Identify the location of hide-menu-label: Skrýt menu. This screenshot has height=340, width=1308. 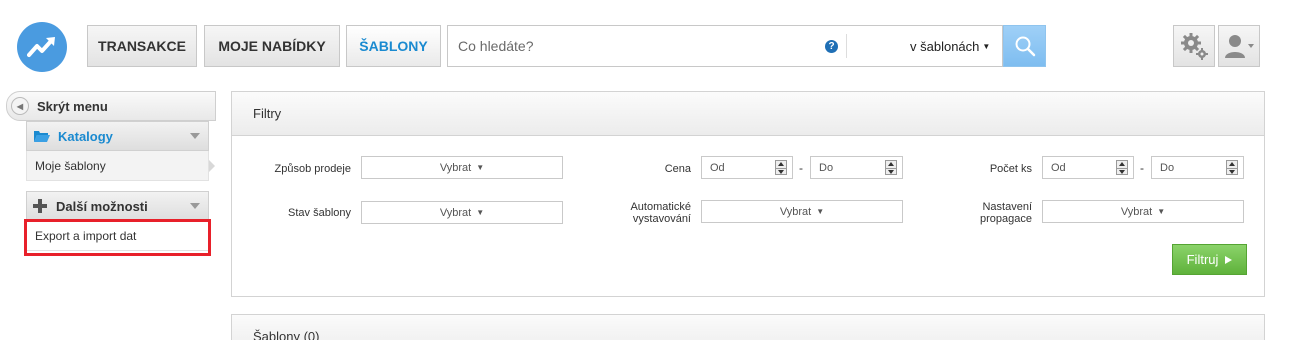
(72, 106).